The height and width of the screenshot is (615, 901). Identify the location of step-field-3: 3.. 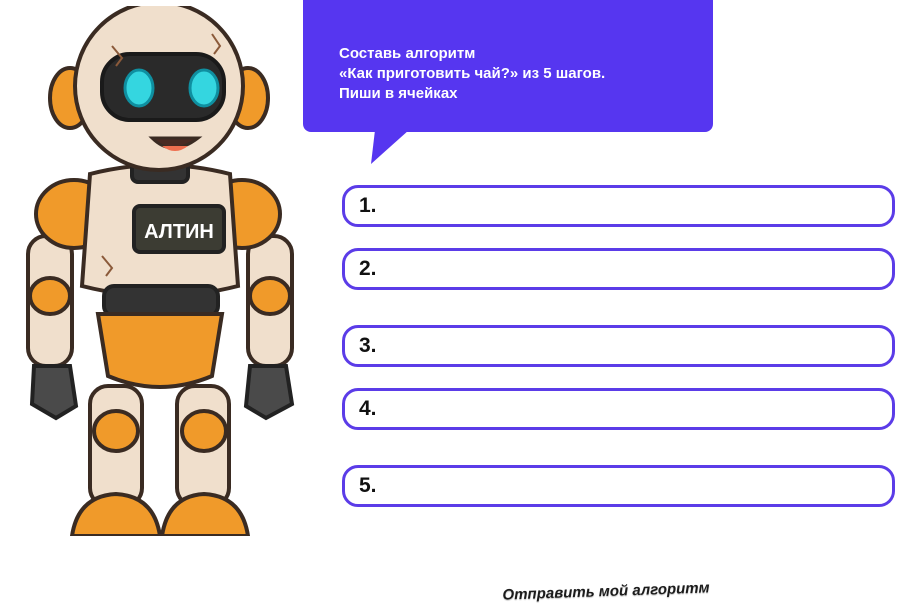
(618, 346).